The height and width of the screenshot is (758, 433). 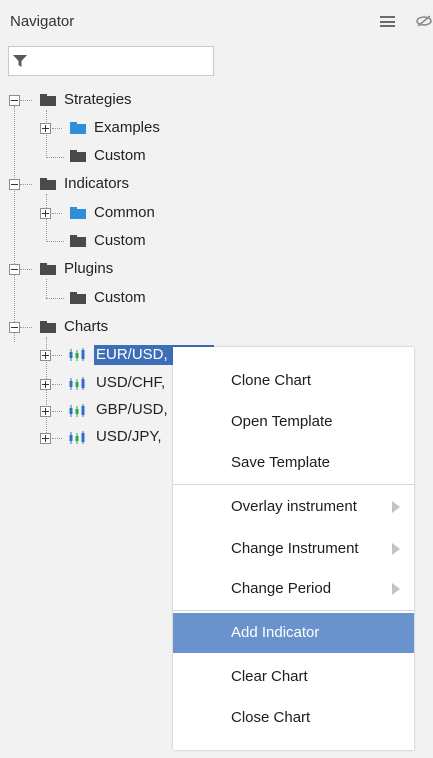 I want to click on menu-item-open-template: Open Template, so click(x=293, y=422).